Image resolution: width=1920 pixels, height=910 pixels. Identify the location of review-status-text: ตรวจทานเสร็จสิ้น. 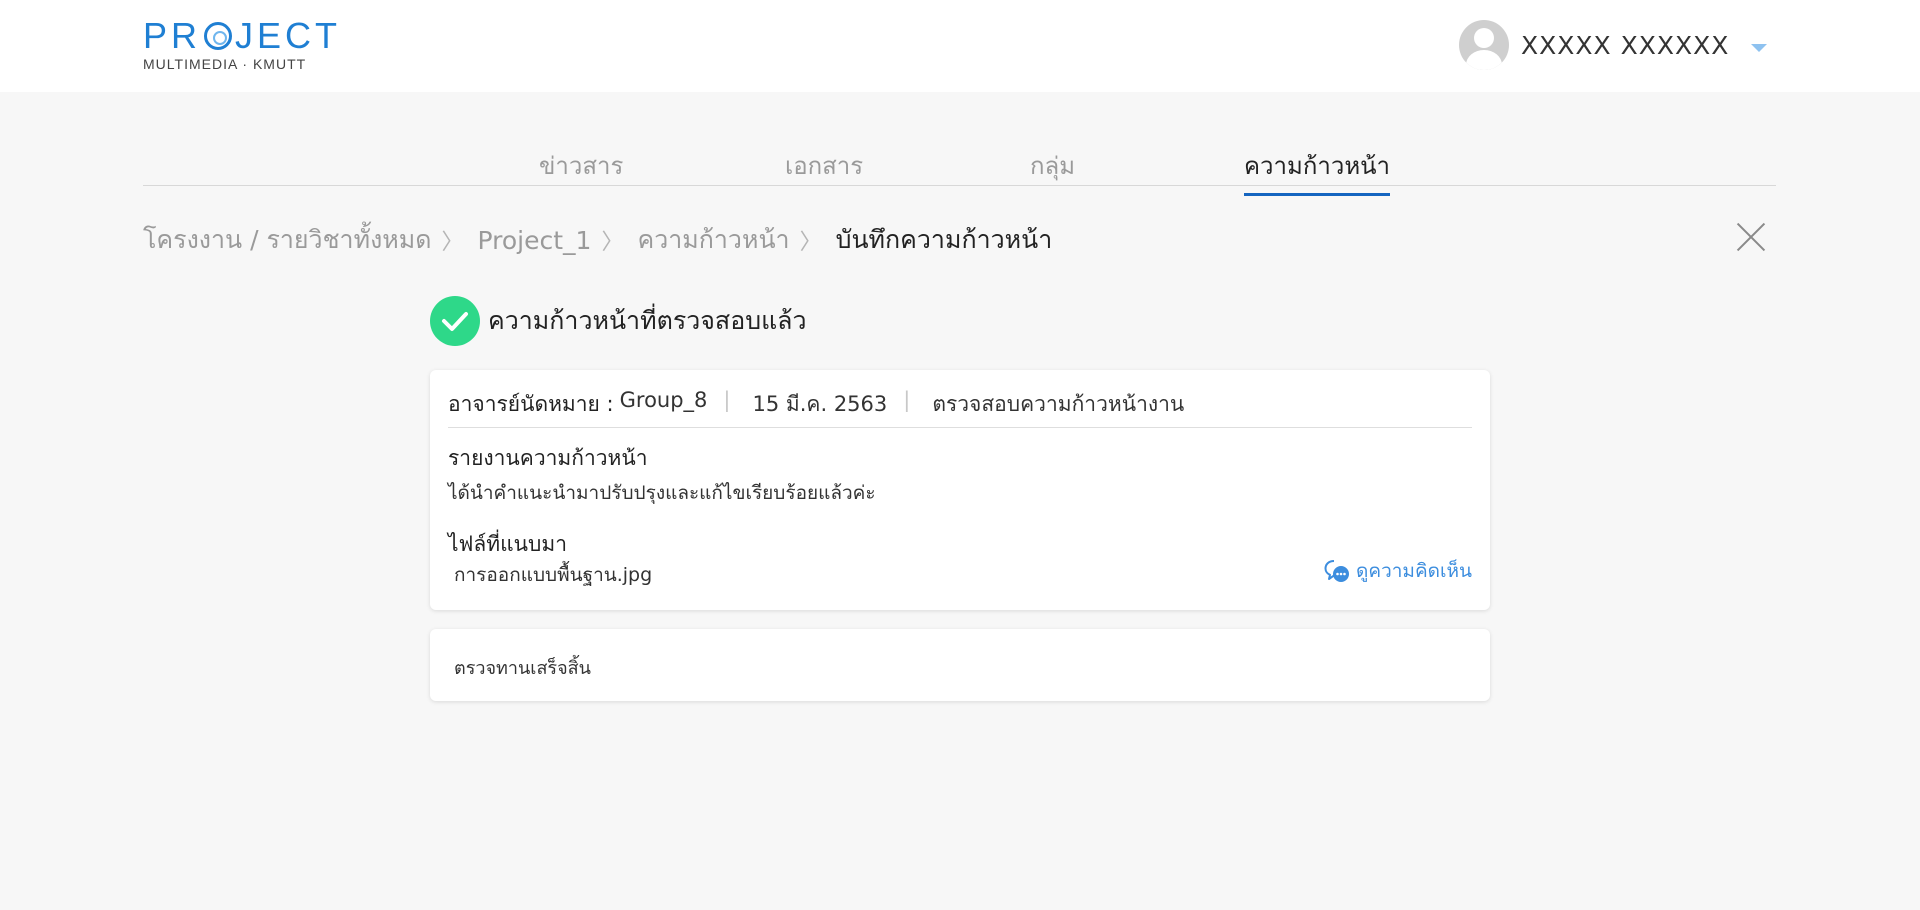
(522, 668).